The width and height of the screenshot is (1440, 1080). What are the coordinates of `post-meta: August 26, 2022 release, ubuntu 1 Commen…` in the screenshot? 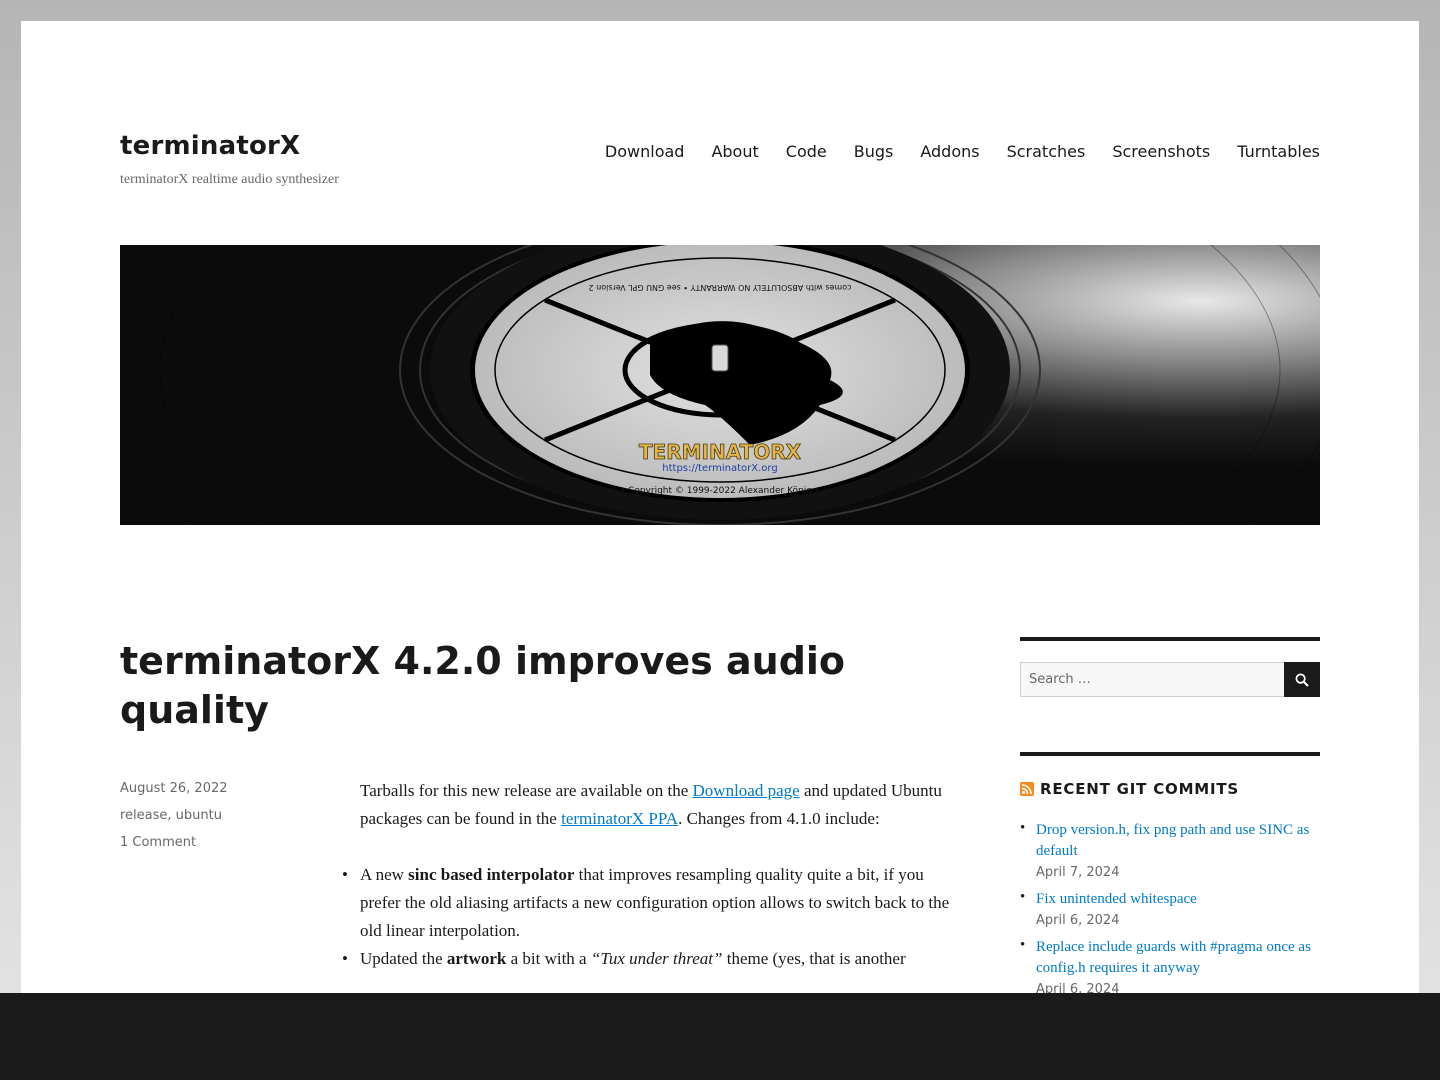 It's located at (220, 821).